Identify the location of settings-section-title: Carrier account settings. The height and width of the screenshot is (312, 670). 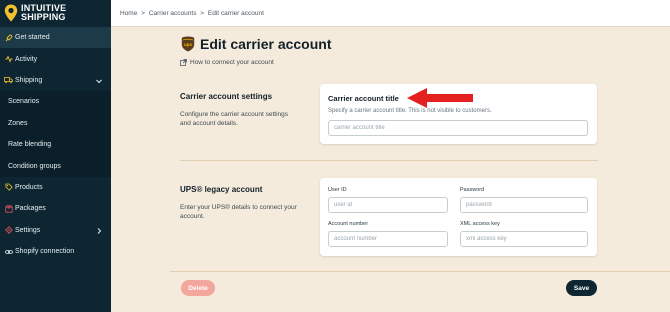
(226, 96).